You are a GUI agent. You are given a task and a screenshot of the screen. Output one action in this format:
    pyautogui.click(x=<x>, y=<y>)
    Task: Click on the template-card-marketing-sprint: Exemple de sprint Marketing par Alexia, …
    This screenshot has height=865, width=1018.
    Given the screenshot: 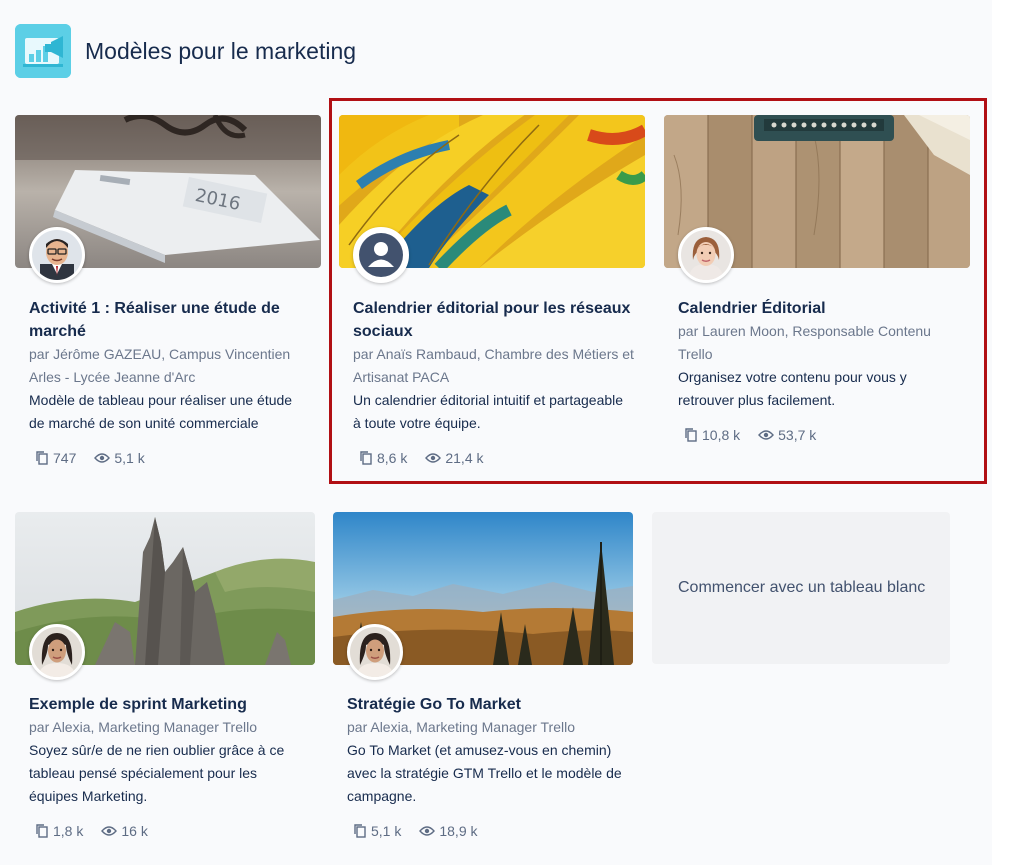 What is the action you would take?
    pyautogui.click(x=165, y=684)
    